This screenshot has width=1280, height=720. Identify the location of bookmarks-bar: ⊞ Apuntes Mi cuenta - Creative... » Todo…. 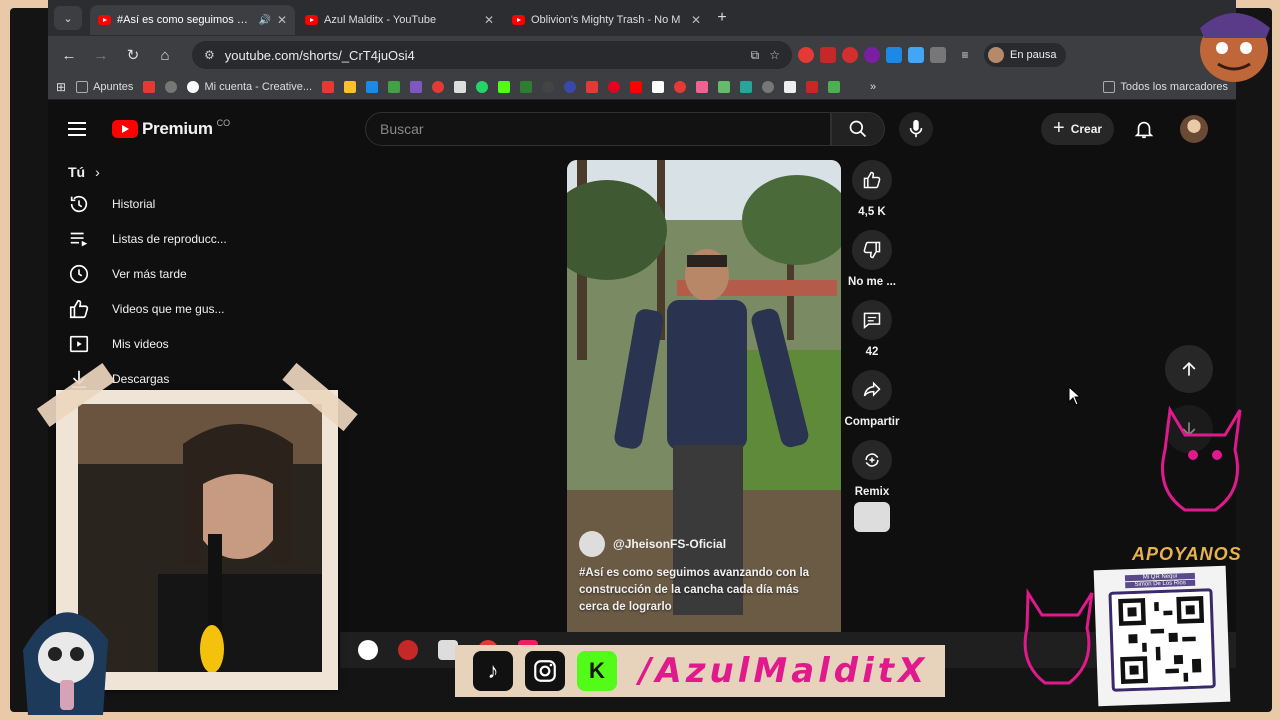
(642, 87).